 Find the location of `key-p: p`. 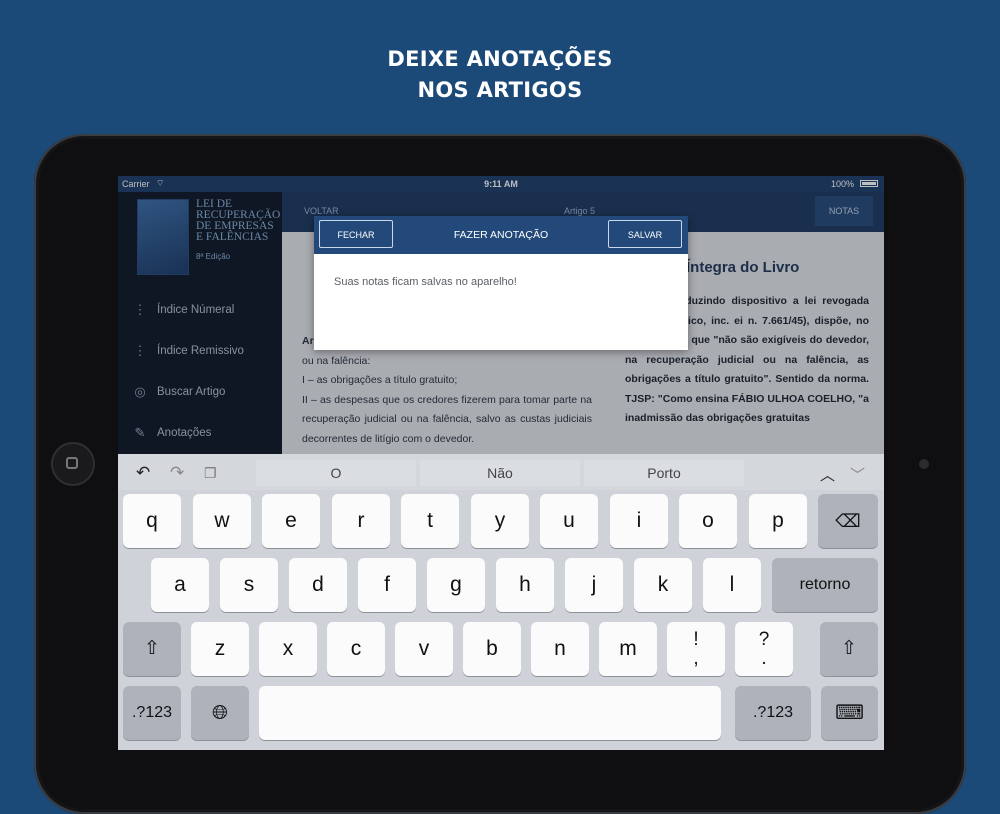

key-p: p is located at coordinates (778, 521).